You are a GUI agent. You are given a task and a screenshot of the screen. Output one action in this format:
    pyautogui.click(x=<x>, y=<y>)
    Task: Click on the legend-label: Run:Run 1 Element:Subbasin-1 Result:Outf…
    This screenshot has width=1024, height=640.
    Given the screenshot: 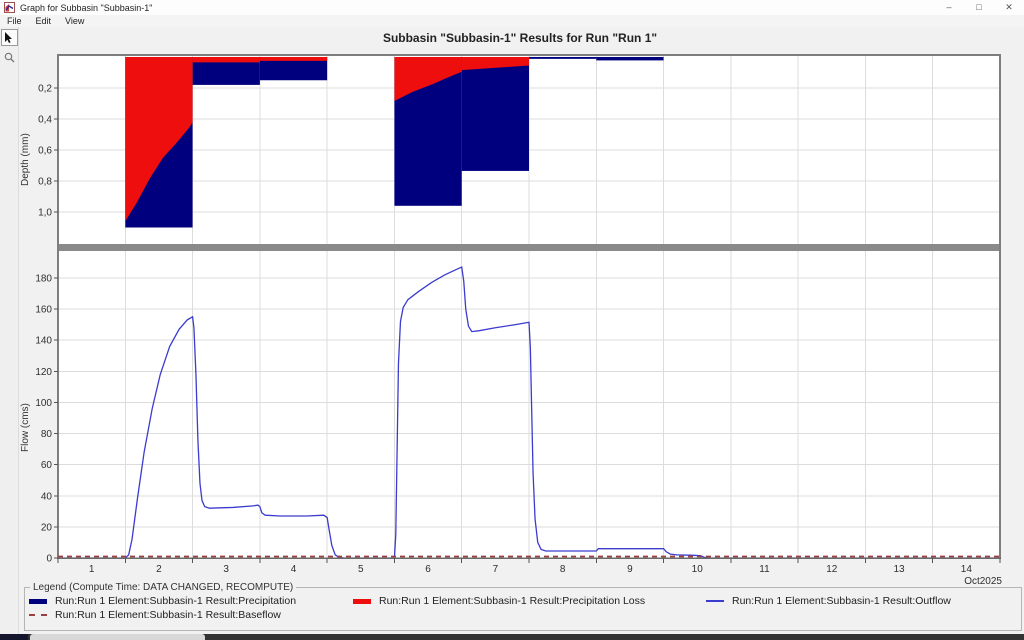 What is the action you would take?
    pyautogui.click(x=841, y=601)
    